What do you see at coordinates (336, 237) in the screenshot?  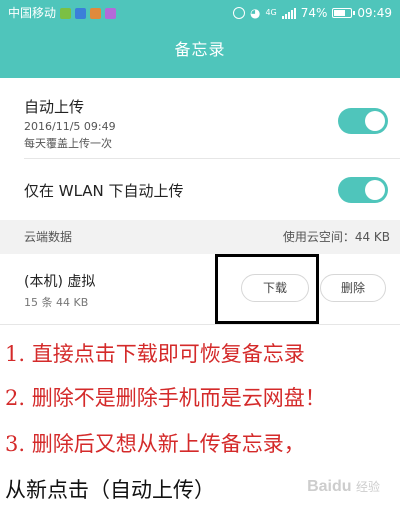 I see `cloud-usage: 使用云空间：44 KB` at bounding box center [336, 237].